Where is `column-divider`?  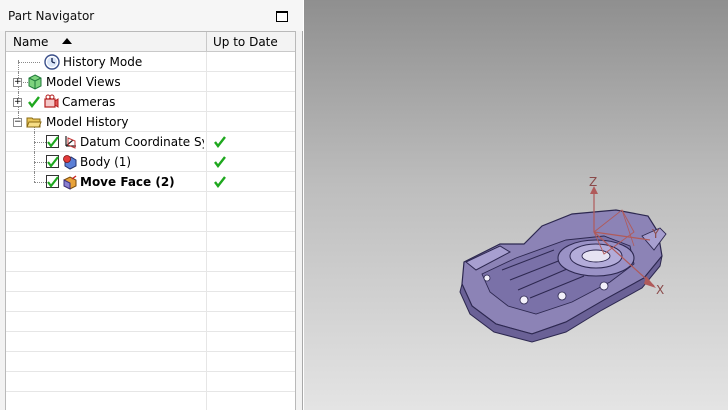 column-divider is located at coordinates (206, 42).